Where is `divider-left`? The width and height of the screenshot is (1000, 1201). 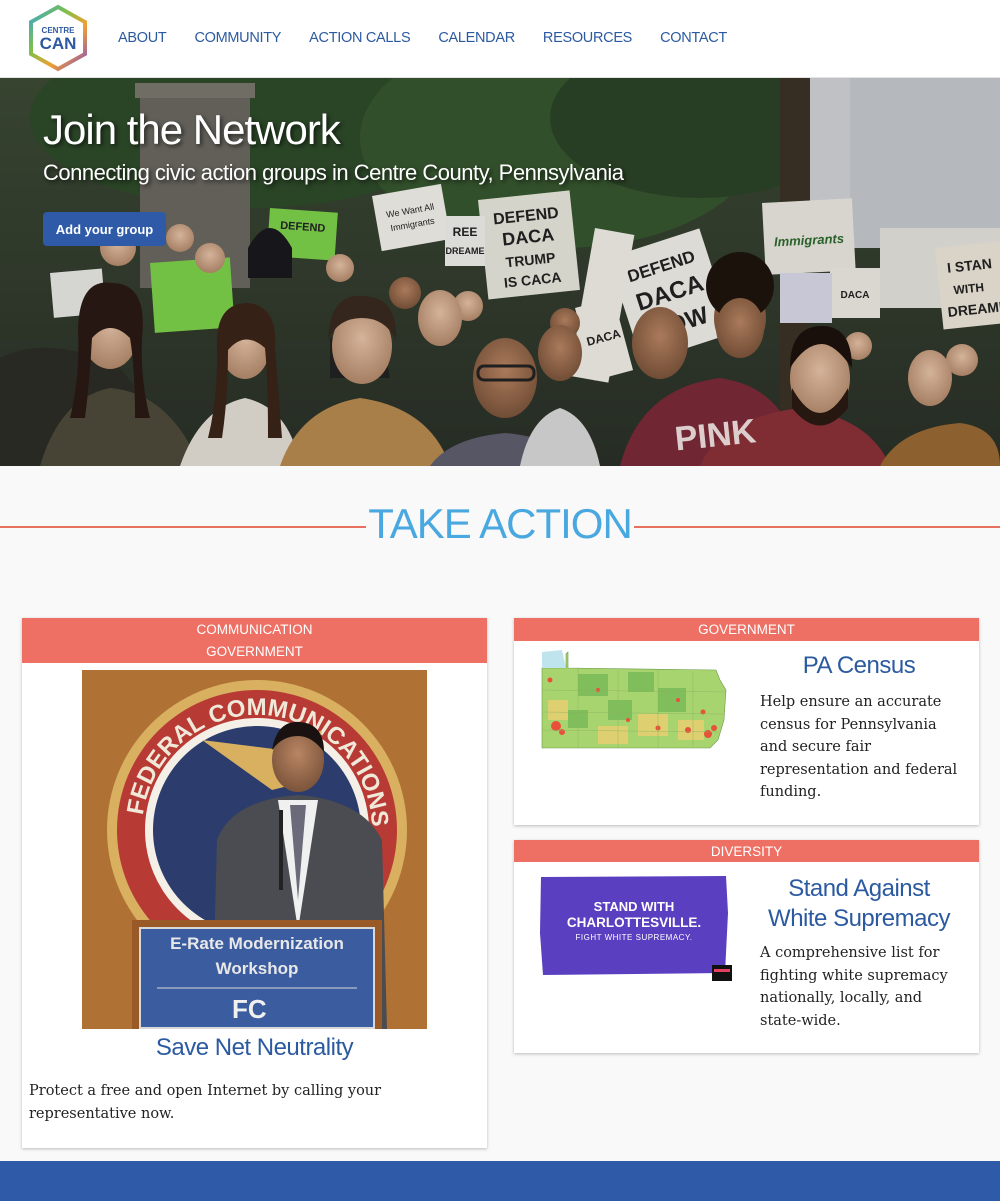
divider-left is located at coordinates (183, 527).